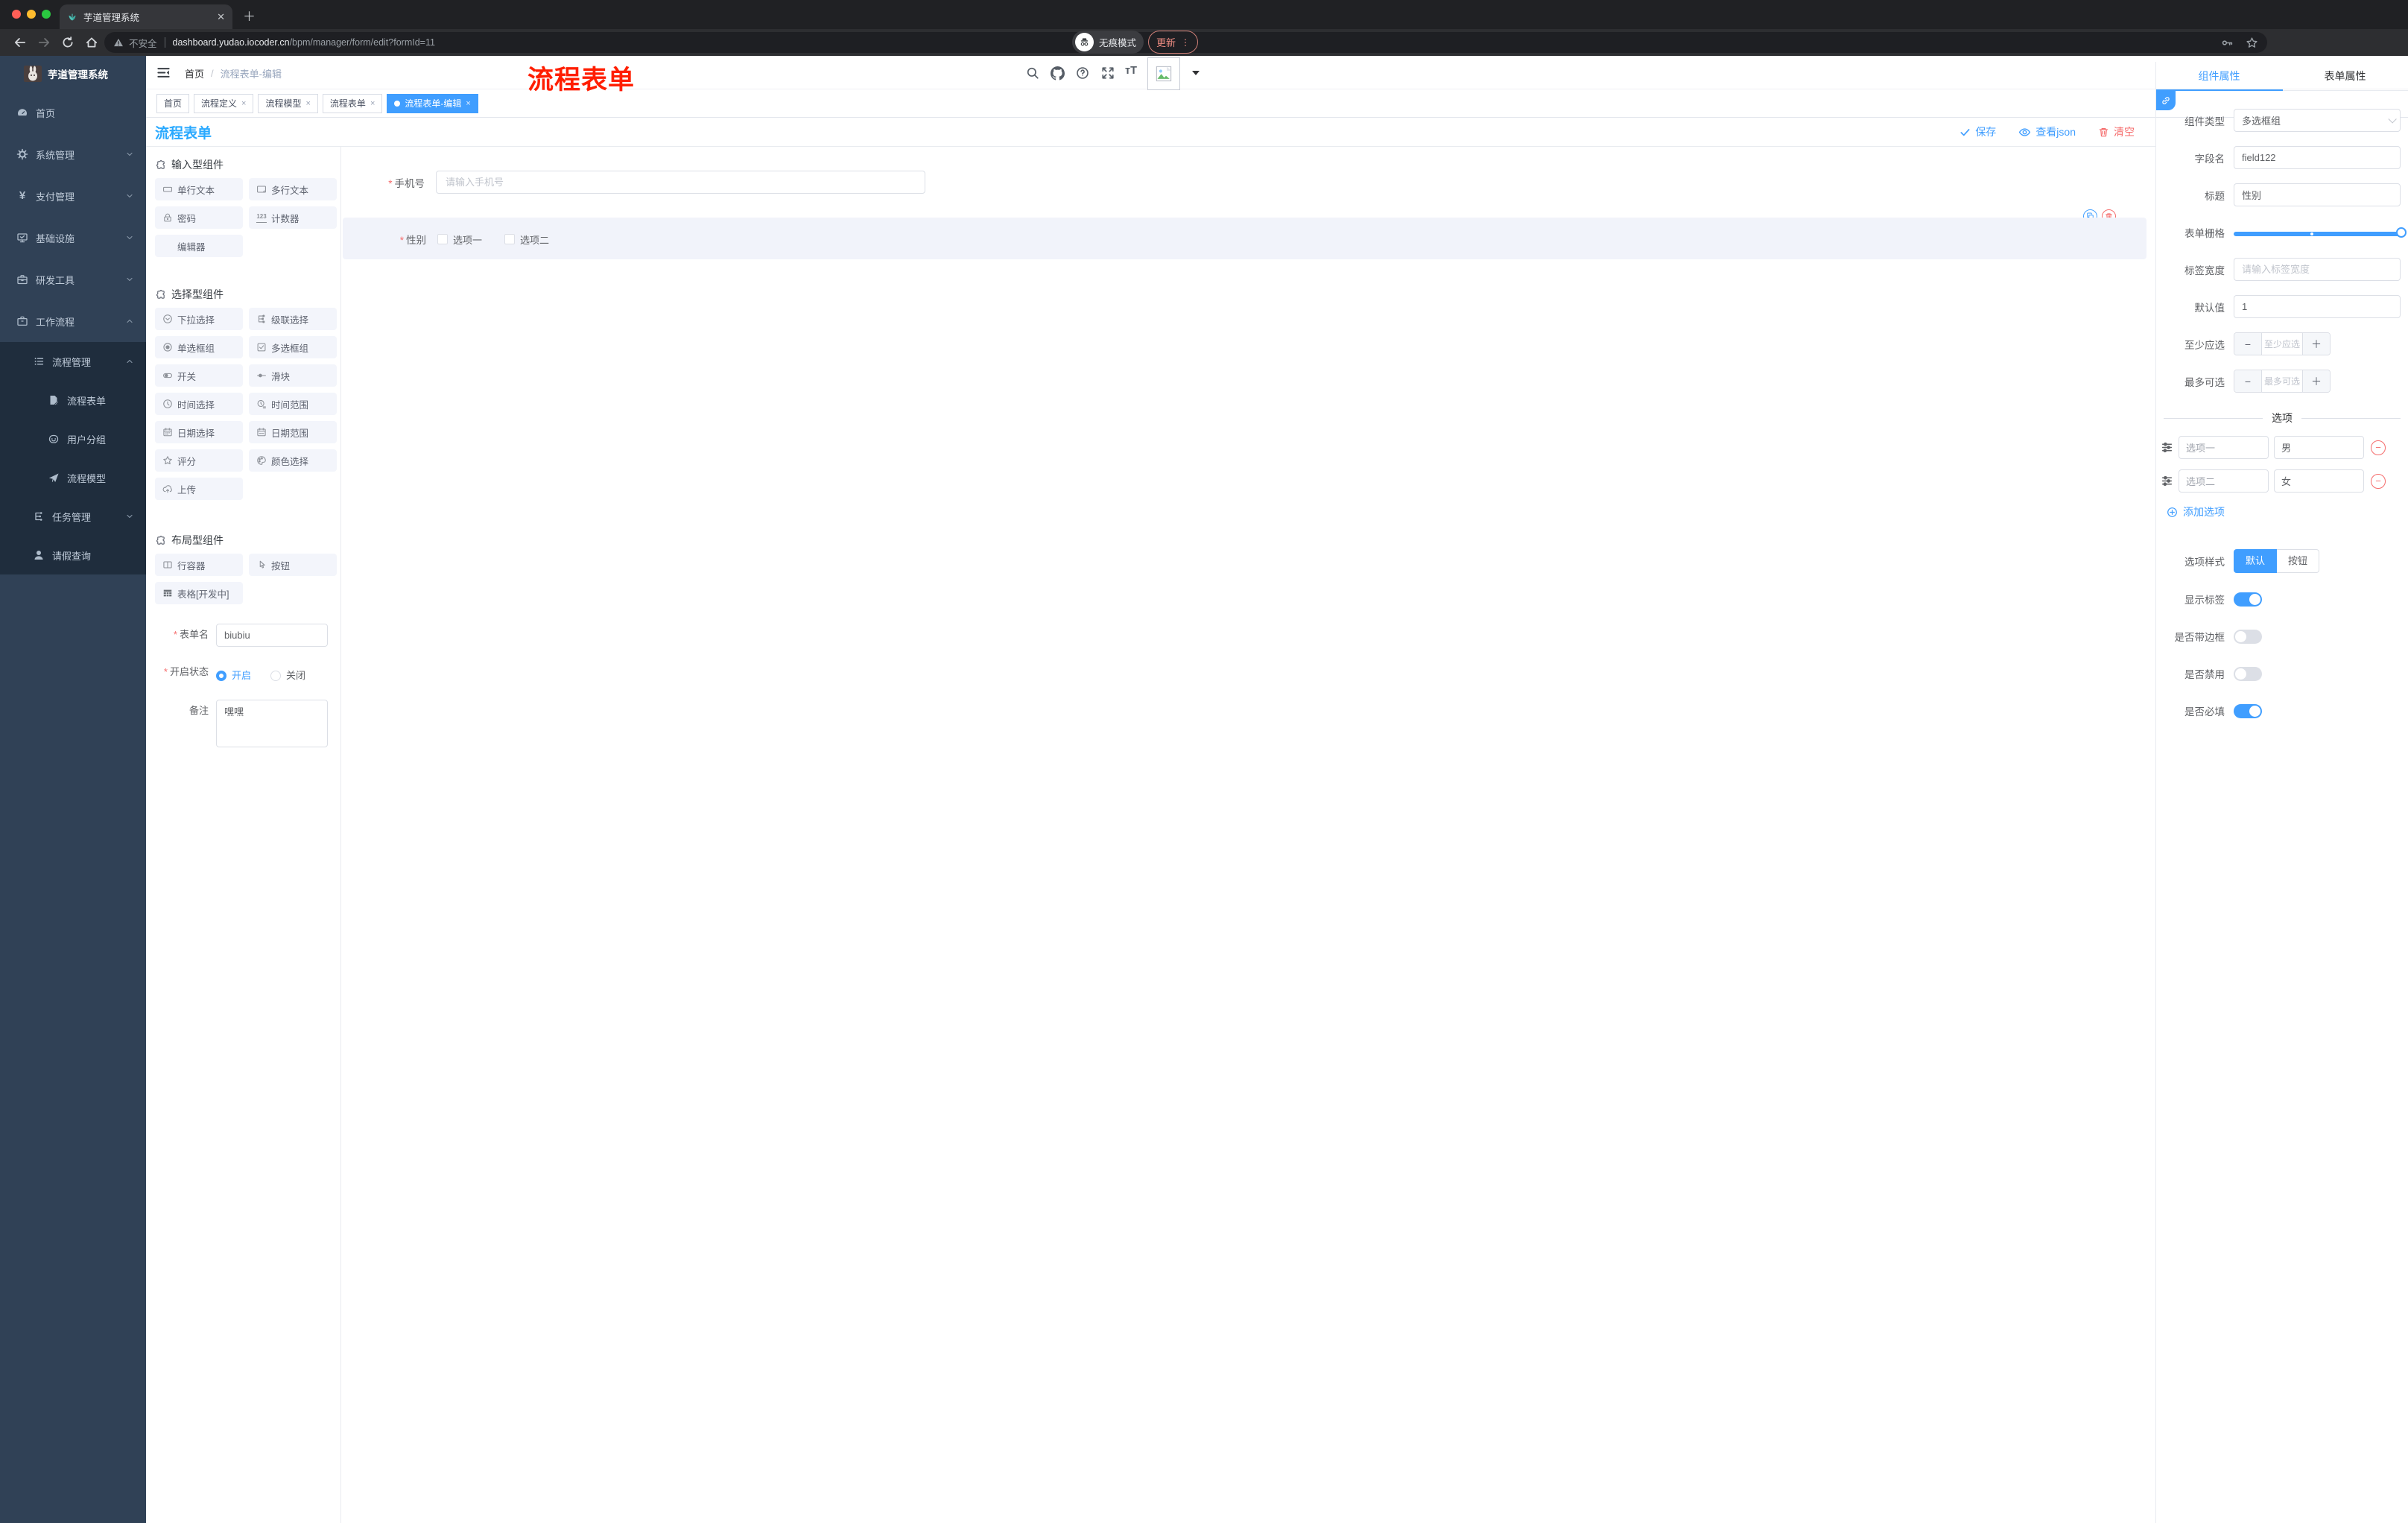  Describe the element at coordinates (163, 73) in the screenshot. I see `collapse-sidebar-icon` at that location.